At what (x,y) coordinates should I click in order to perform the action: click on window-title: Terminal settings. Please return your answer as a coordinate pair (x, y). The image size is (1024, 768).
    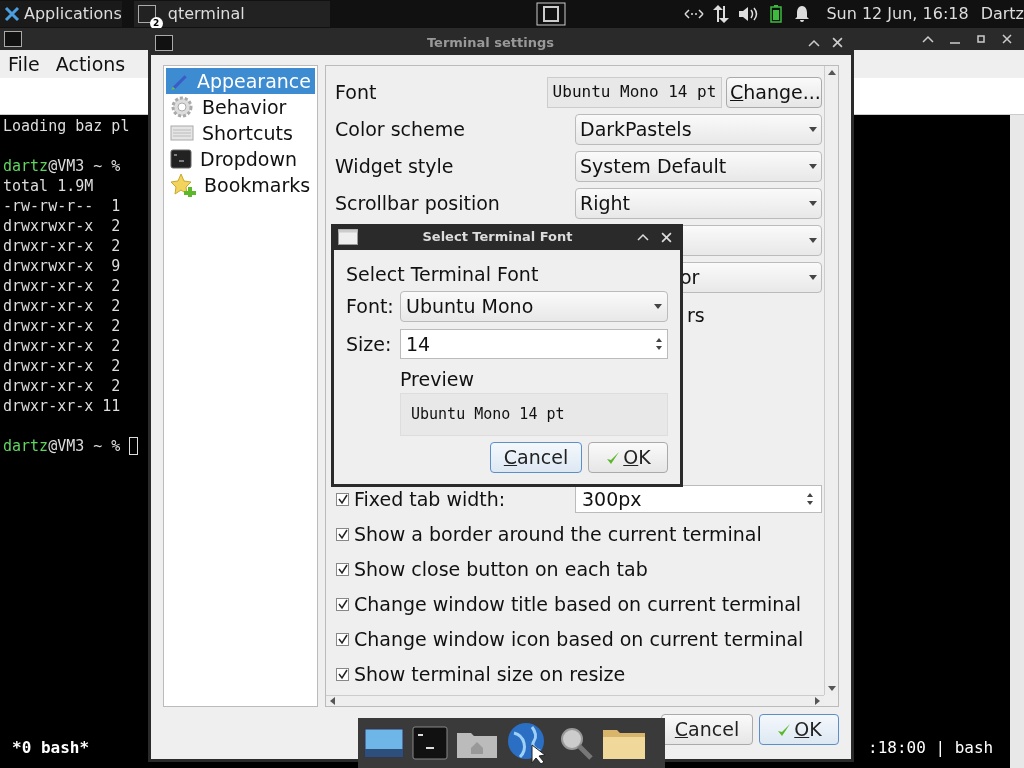
    Looking at the image, I should click on (490, 42).